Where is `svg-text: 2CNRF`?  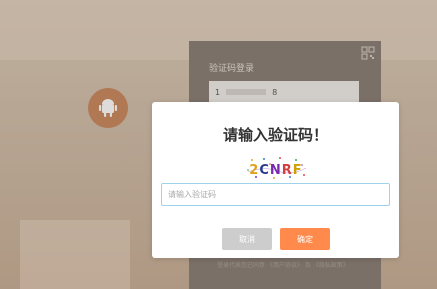
svg-text: 2CNRF is located at coordinates (275, 170).